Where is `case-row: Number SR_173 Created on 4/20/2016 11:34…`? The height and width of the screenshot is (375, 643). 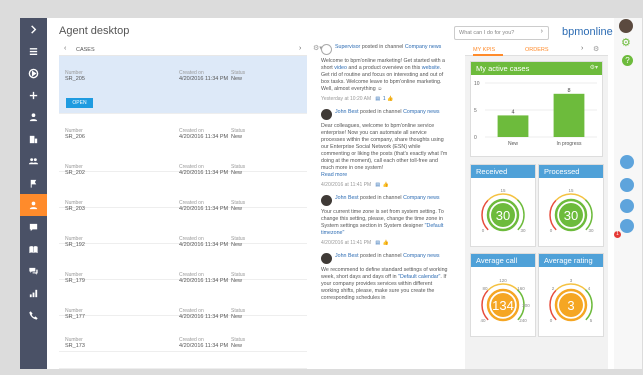
case-row: Number SR_173 Created on 4/20/2016 11:34… is located at coordinates (183, 346).